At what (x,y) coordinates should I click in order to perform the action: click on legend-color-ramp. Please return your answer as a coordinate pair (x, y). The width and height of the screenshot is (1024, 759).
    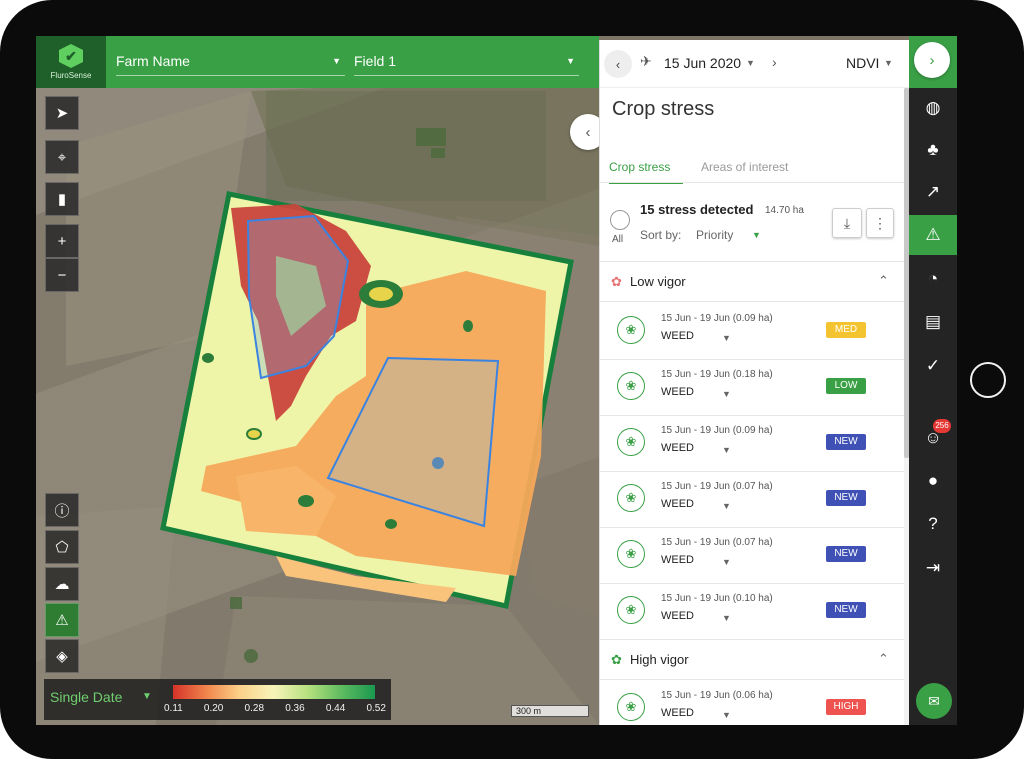
    Looking at the image, I should click on (274, 692).